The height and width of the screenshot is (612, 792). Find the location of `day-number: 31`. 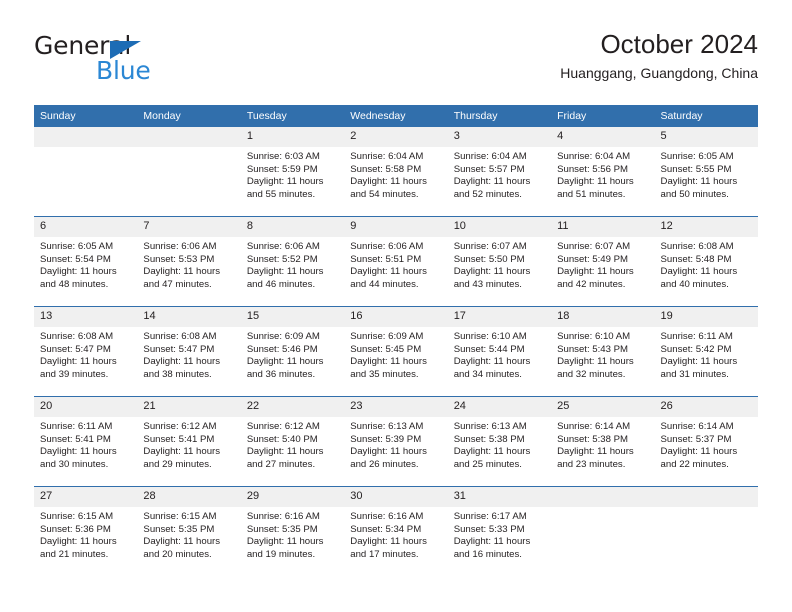

day-number: 31 is located at coordinates (499, 497).